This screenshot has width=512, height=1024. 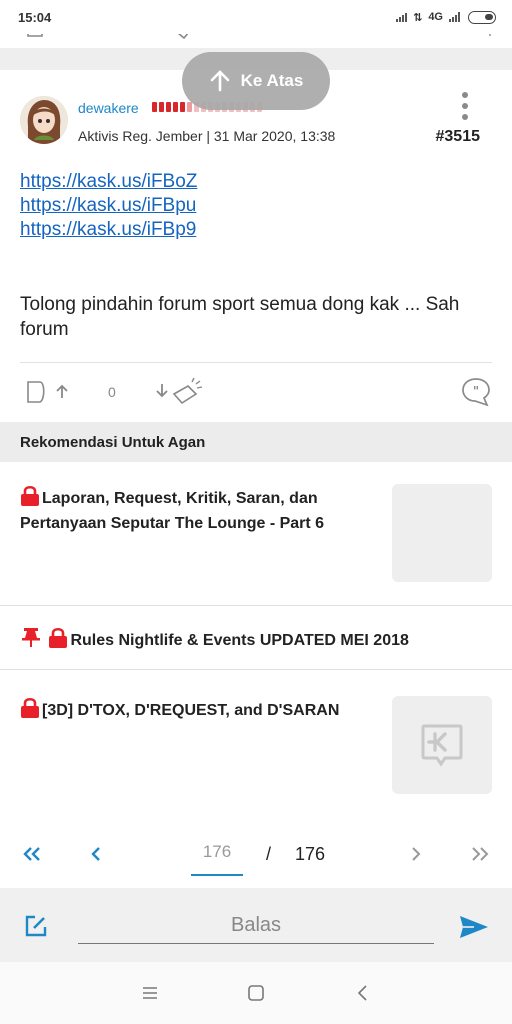 What do you see at coordinates (32, 854) in the screenshot?
I see `first-page-icon` at bounding box center [32, 854].